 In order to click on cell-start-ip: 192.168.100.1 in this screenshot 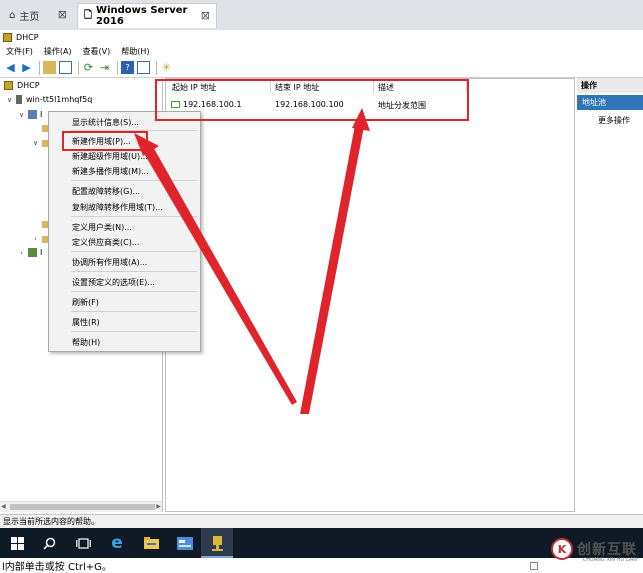, I will do `click(206, 104)`.